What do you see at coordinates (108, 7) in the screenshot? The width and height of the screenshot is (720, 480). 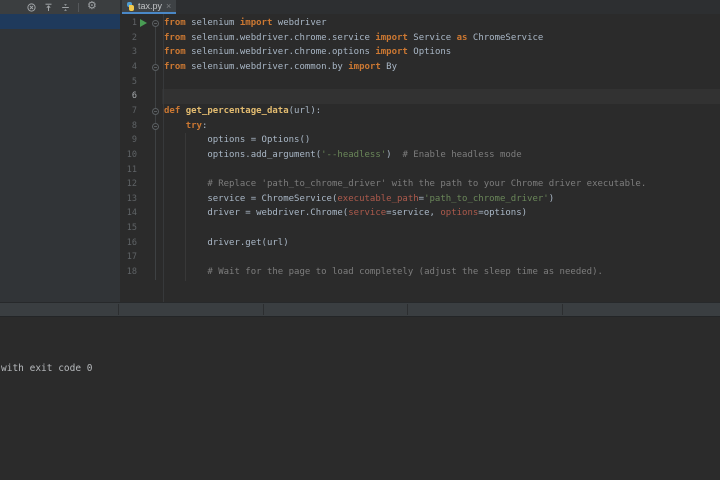 I see `hide-icon` at bounding box center [108, 7].